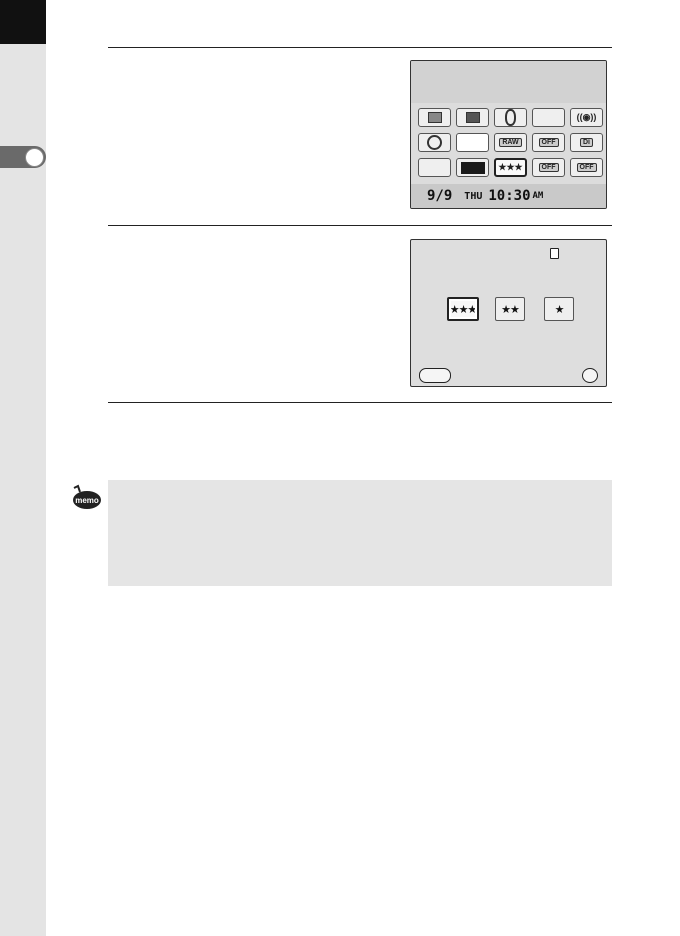 The height and width of the screenshot is (936, 680). What do you see at coordinates (510, 309) in the screenshot?
I see `rating-option-2: ★★` at bounding box center [510, 309].